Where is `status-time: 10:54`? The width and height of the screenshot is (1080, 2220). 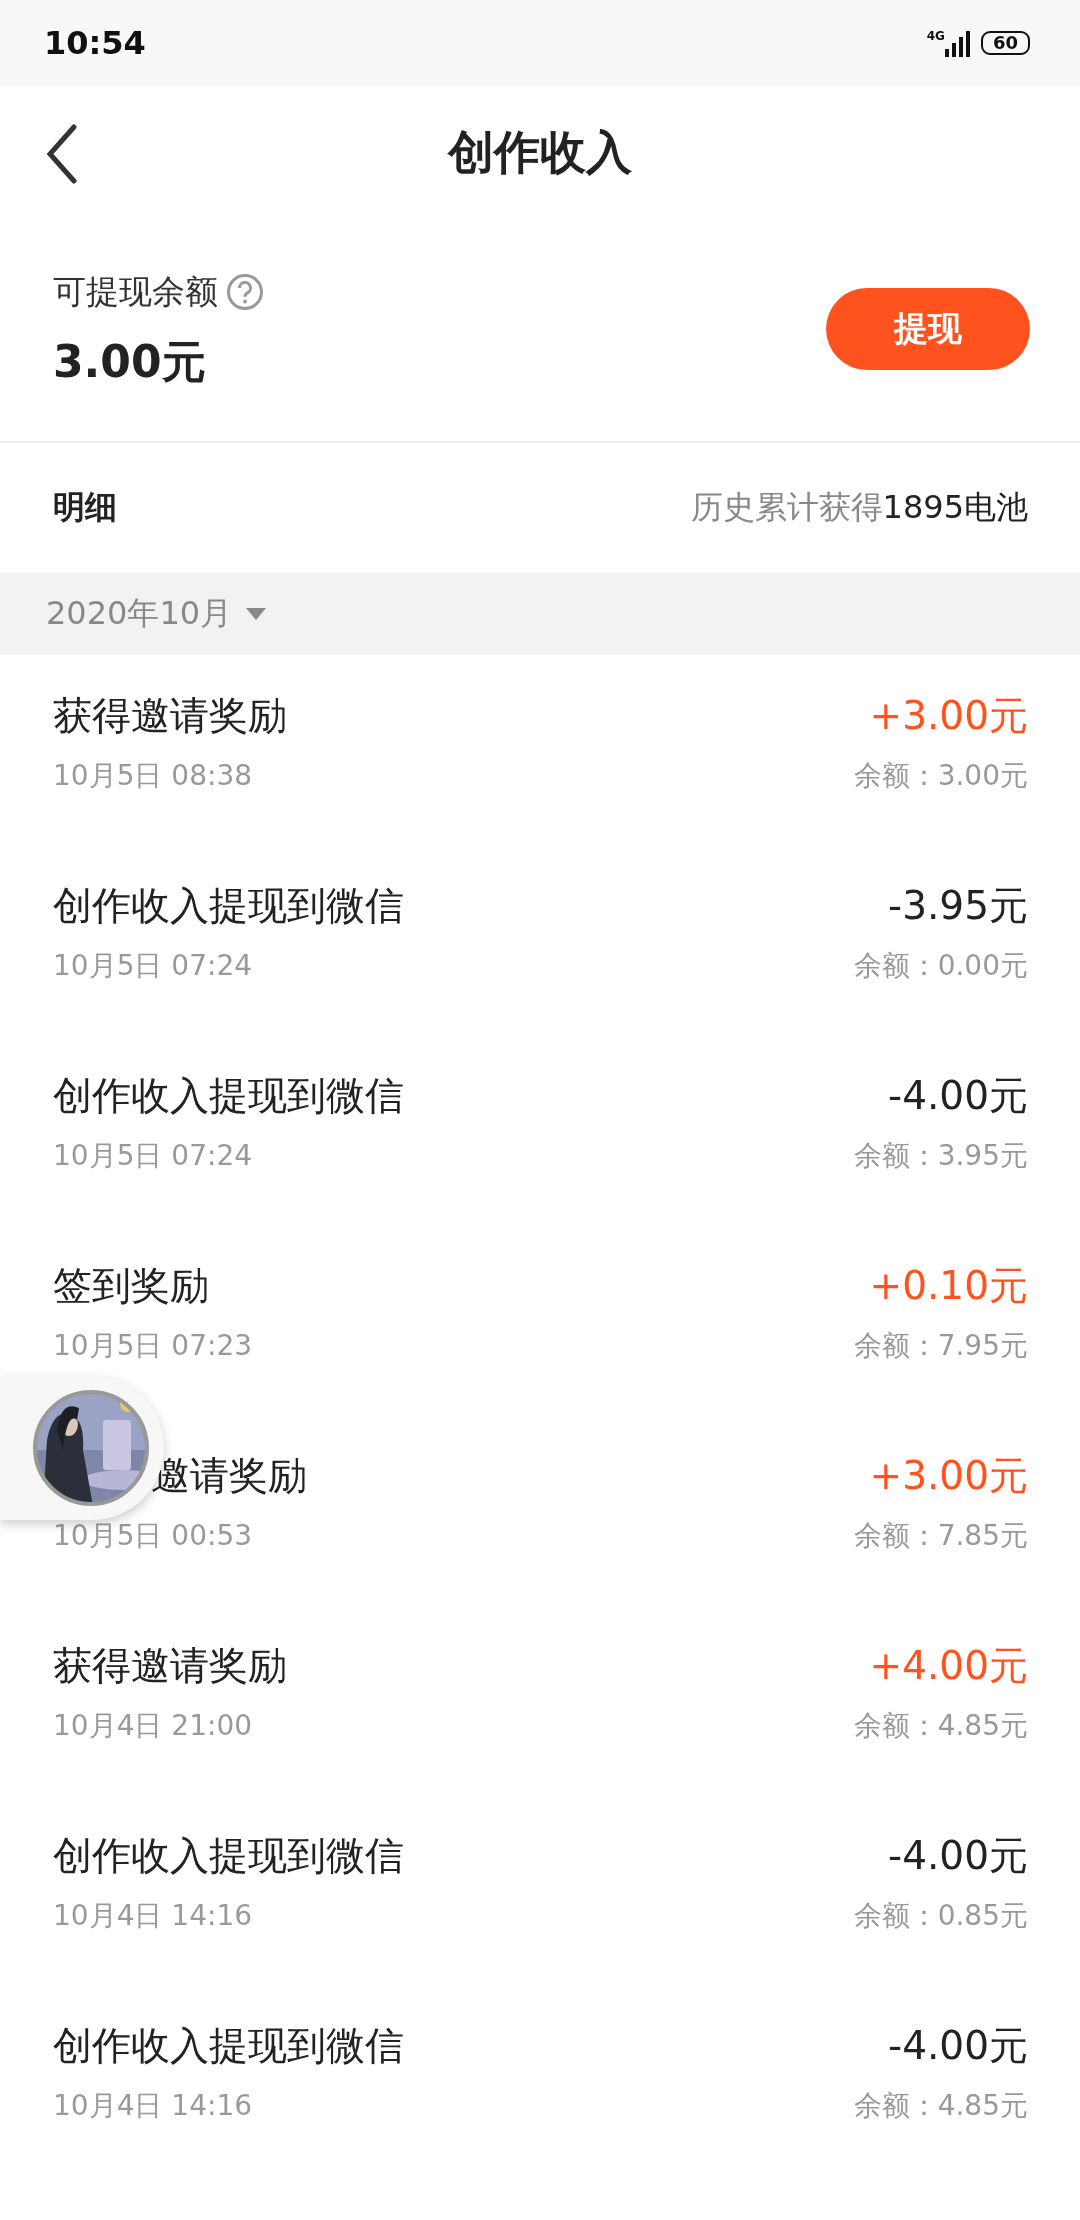 status-time: 10:54 is located at coordinates (95, 43).